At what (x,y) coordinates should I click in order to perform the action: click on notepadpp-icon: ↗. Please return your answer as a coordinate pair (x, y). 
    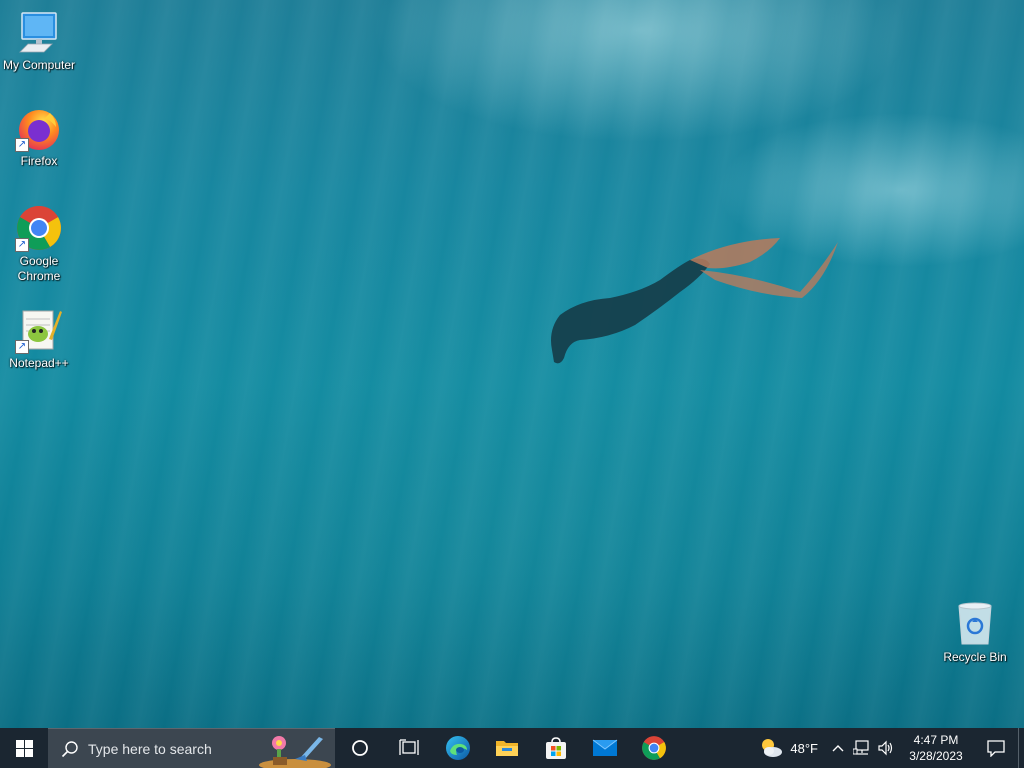
    Looking at the image, I should click on (39, 330).